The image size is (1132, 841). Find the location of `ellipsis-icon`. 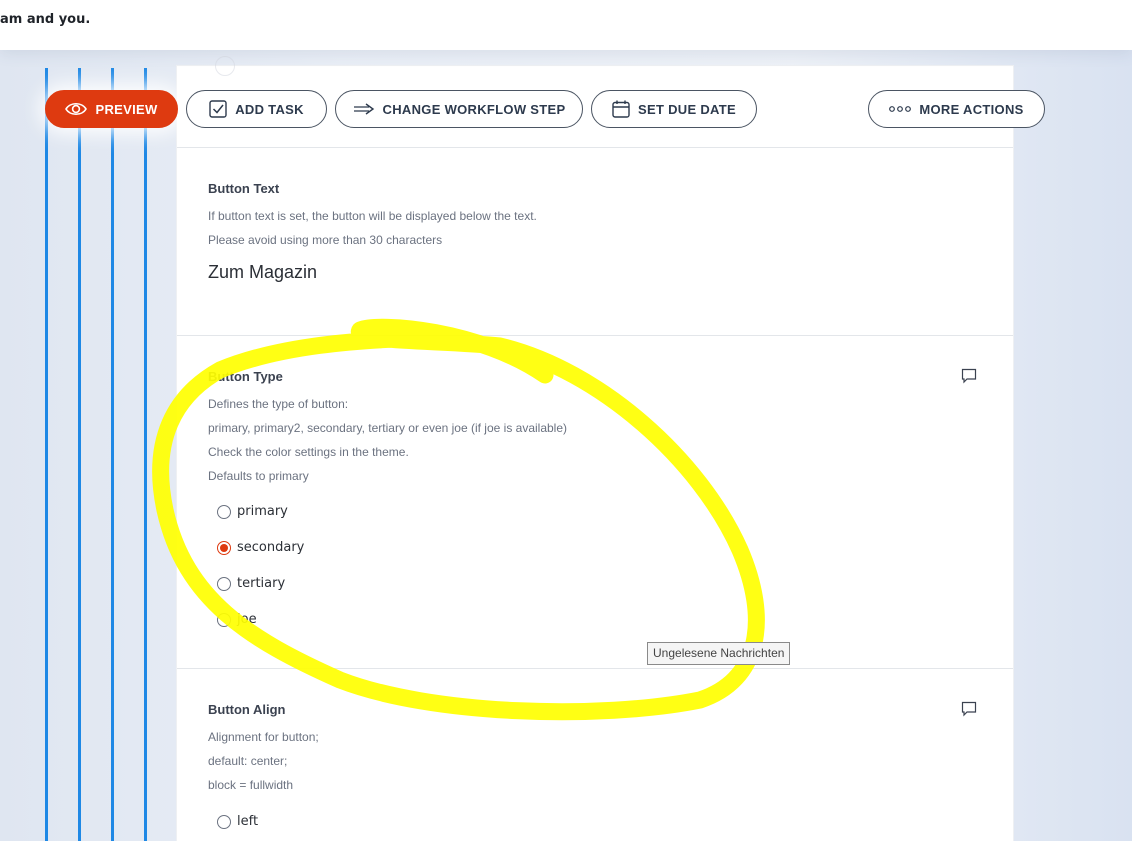

ellipsis-icon is located at coordinates (900, 109).